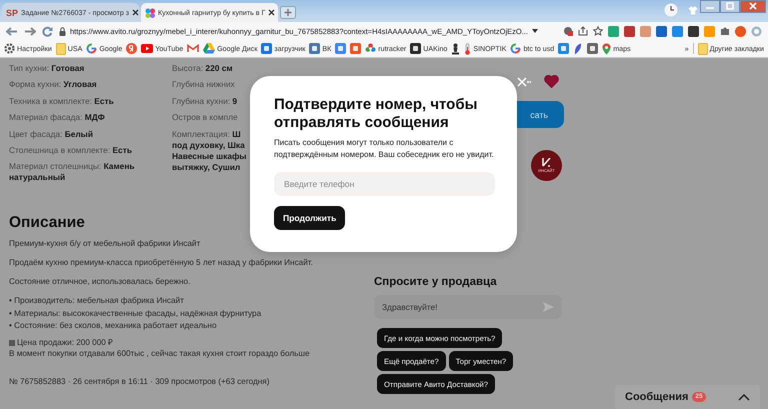 This screenshot has width=768, height=409. I want to click on spec-text: Глубина нижних, so click(204, 84).